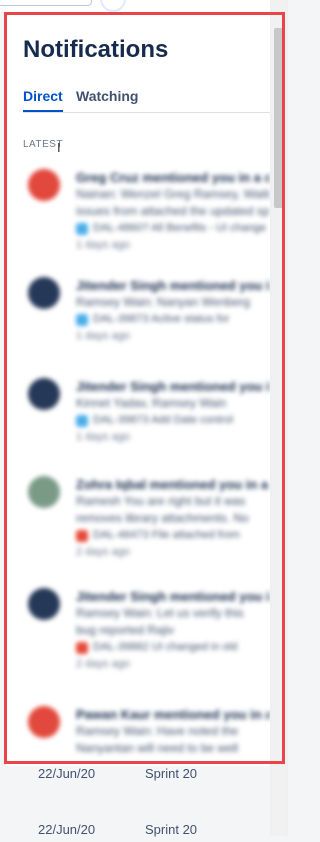  What do you see at coordinates (151, 403) in the screenshot?
I see `notification-excerpt: Kinnet Yadav, Ramsey Wain` at bounding box center [151, 403].